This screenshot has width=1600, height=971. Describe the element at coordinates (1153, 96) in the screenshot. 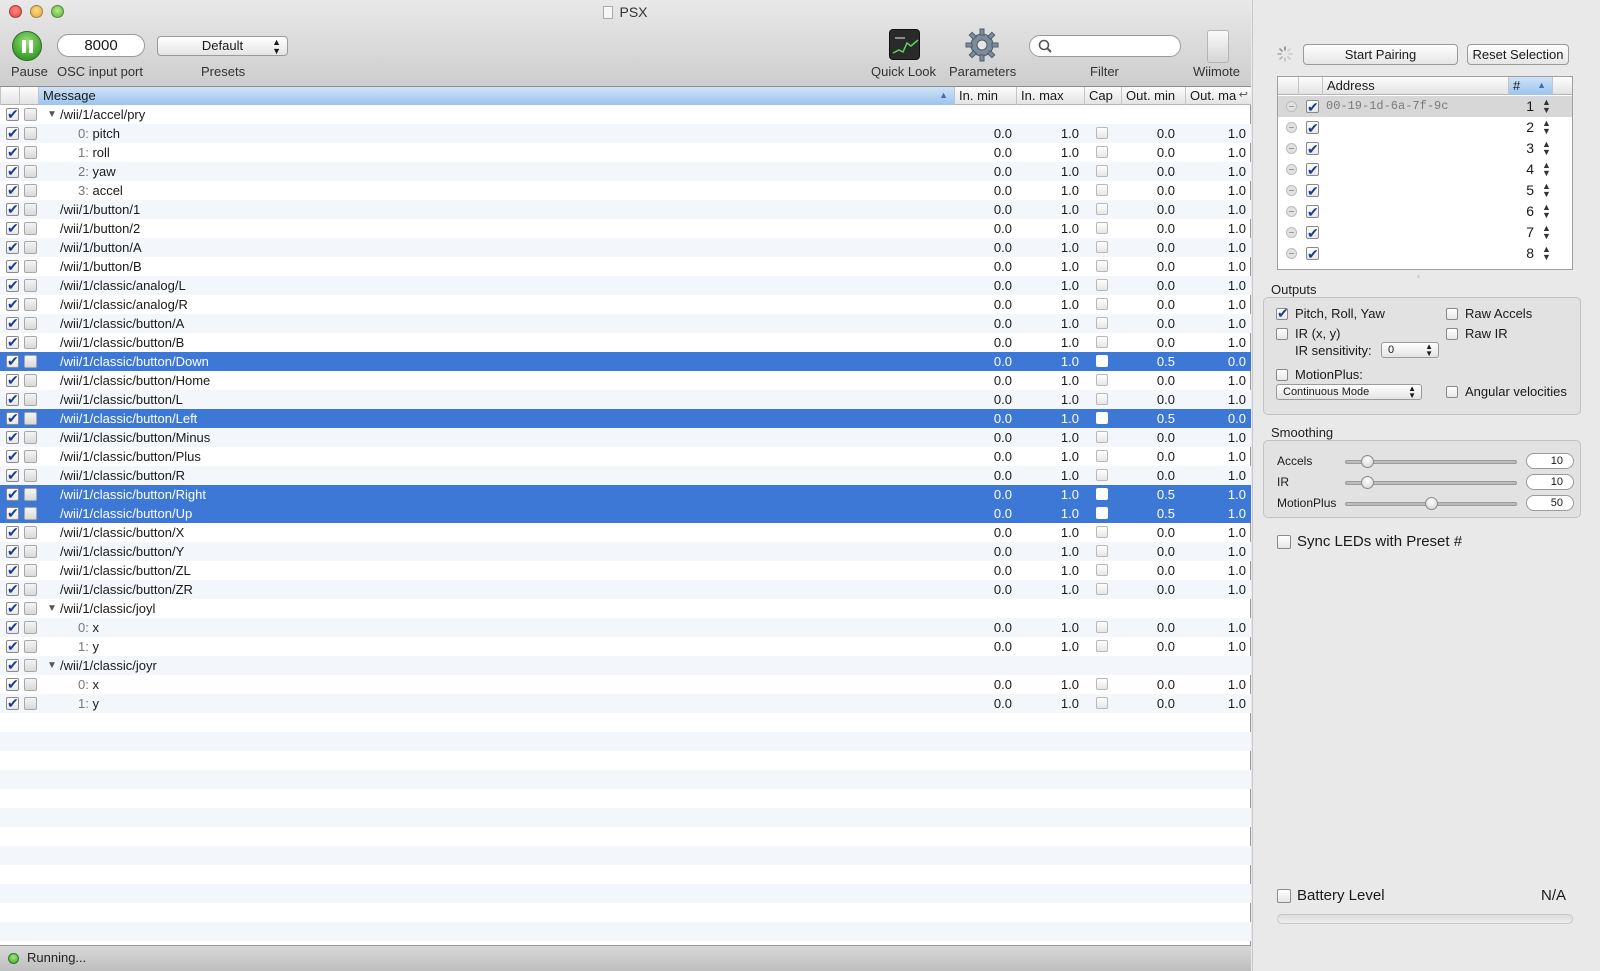

I see `column-out-min: Out. min` at that location.